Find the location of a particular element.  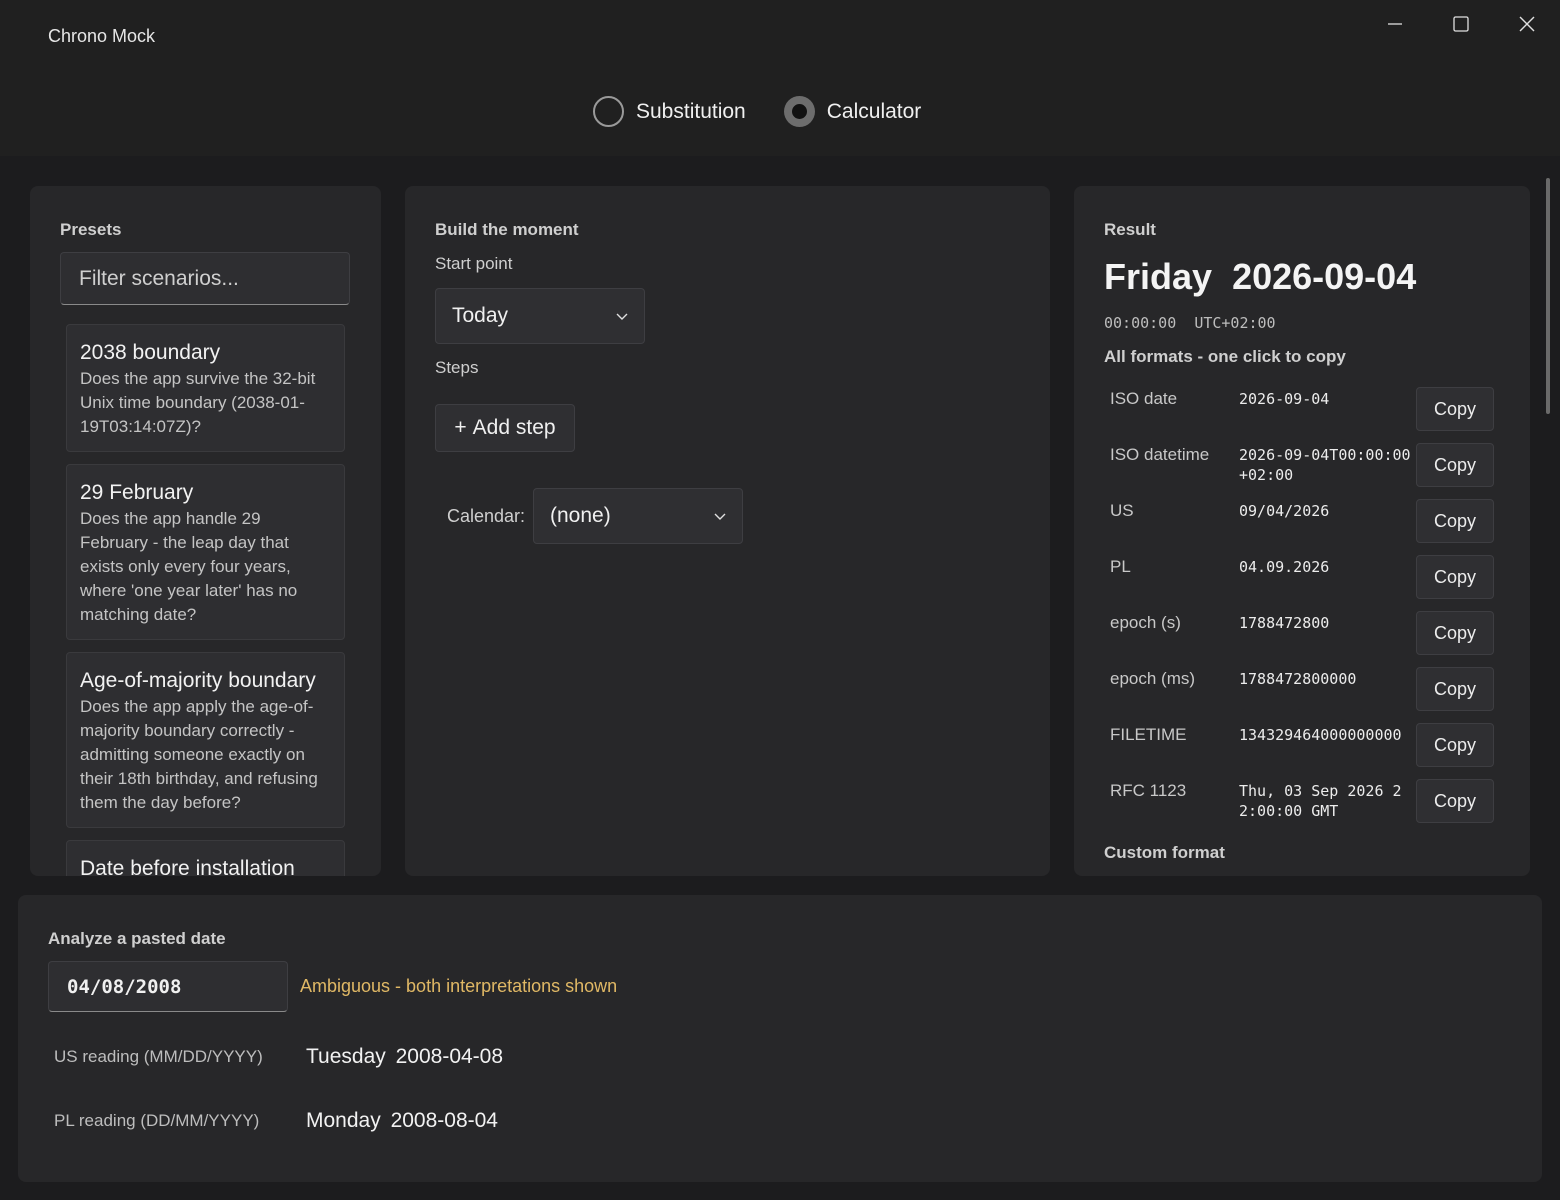

format-row: epoch (s) 1788472800 Copy is located at coordinates (1302, 633).